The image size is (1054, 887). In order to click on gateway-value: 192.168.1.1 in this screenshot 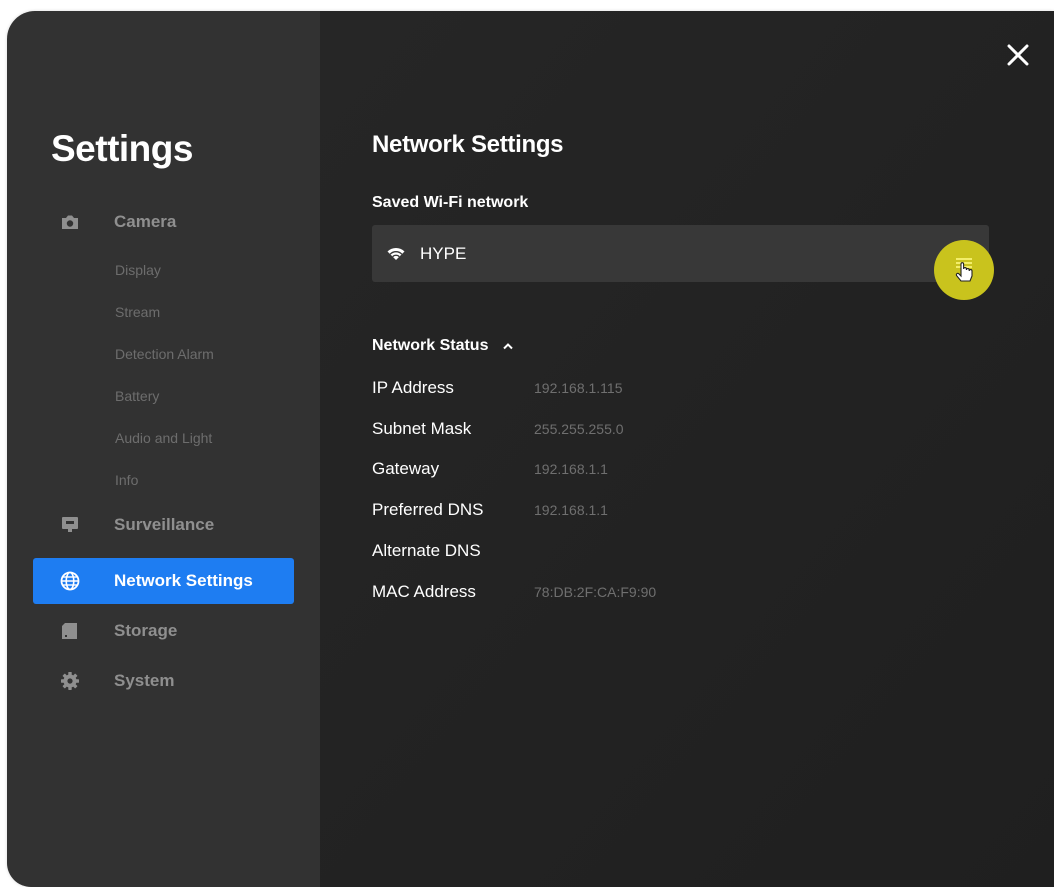, I will do `click(571, 469)`.